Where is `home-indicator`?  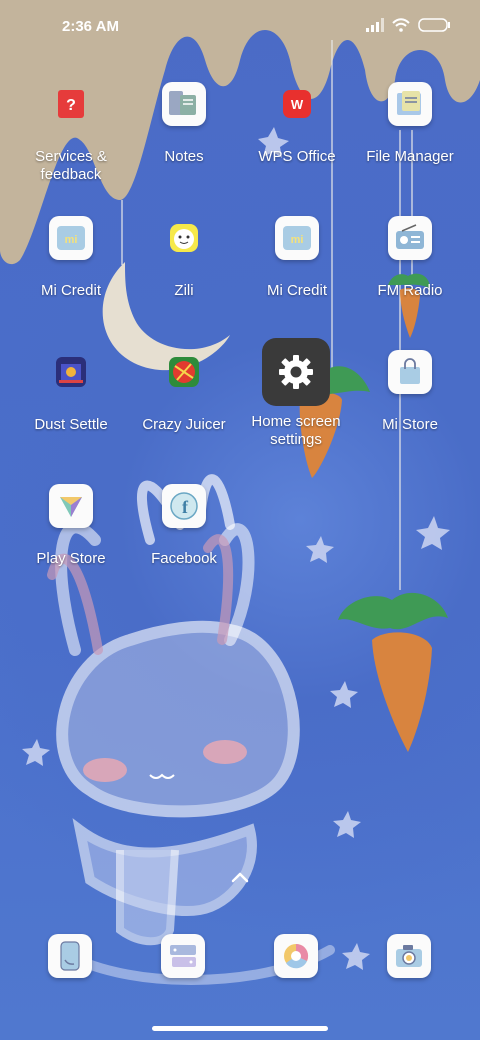 home-indicator is located at coordinates (240, 1028).